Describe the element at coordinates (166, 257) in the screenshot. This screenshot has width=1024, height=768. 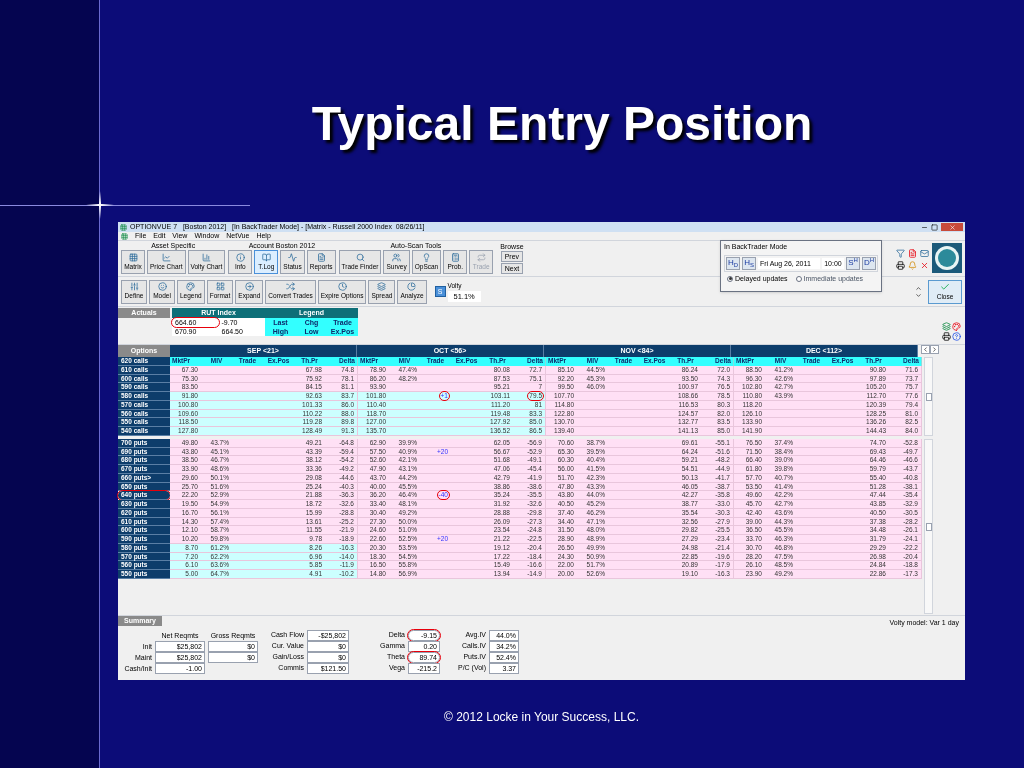
I see `line-chart-icon` at that location.